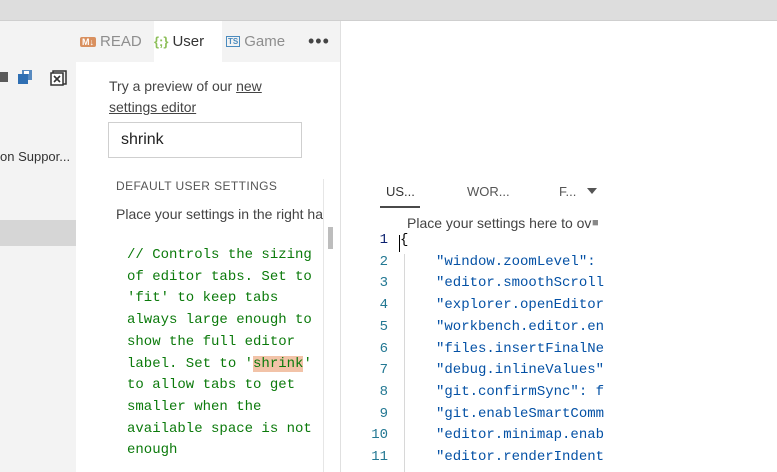 The height and width of the screenshot is (472, 777). I want to click on code-text: "files.insertFinalNe, so click(520, 348).